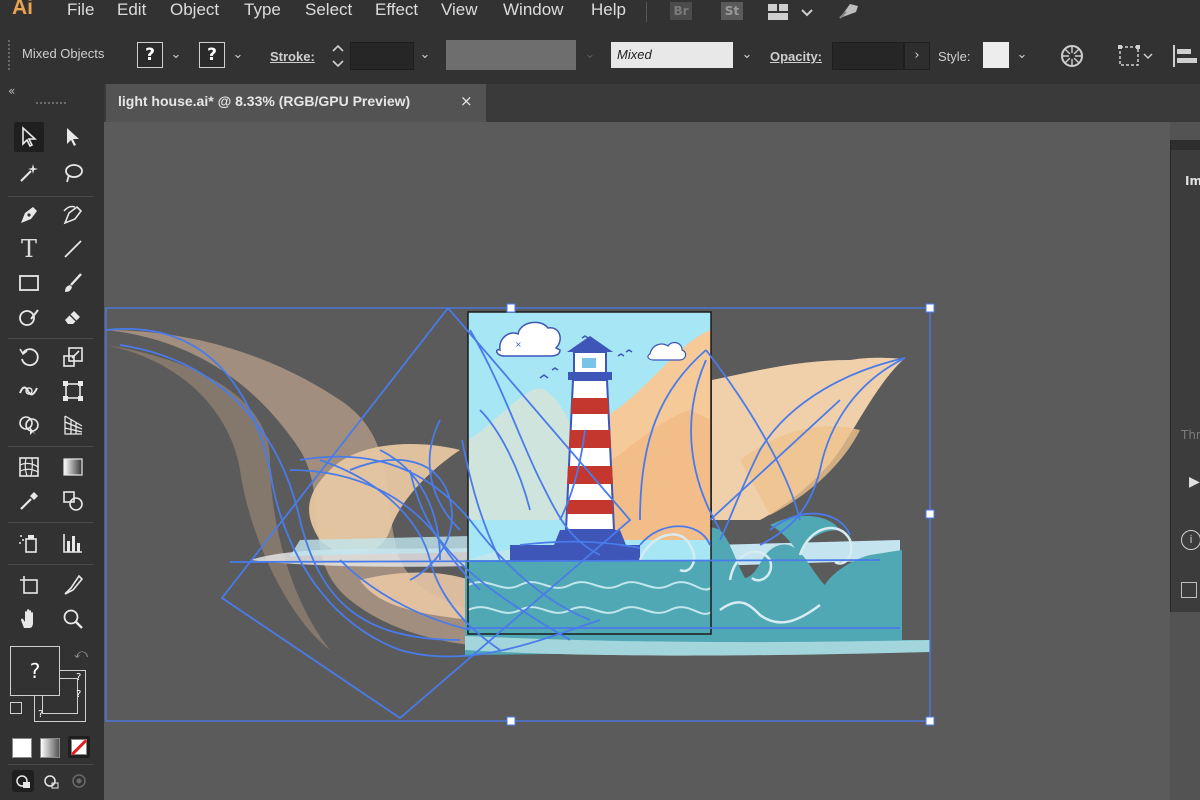  I want to click on panel-arrow-icon: ▶, so click(1194, 482).